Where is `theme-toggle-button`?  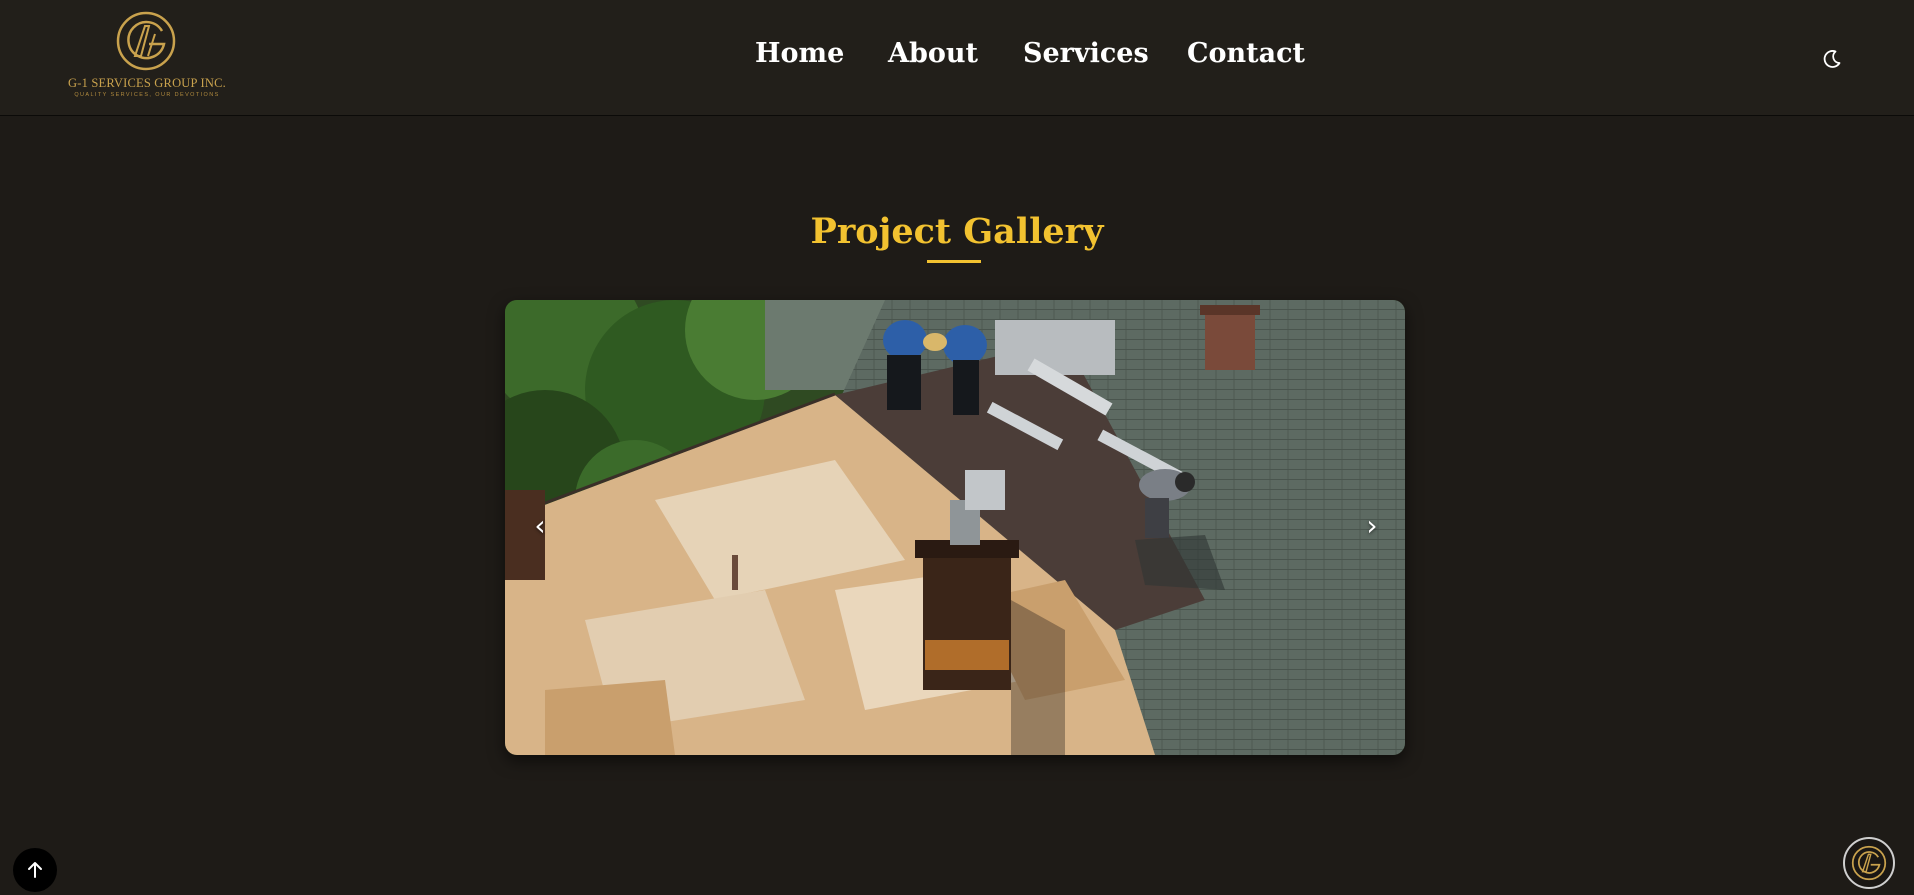 theme-toggle-button is located at coordinates (1832, 59).